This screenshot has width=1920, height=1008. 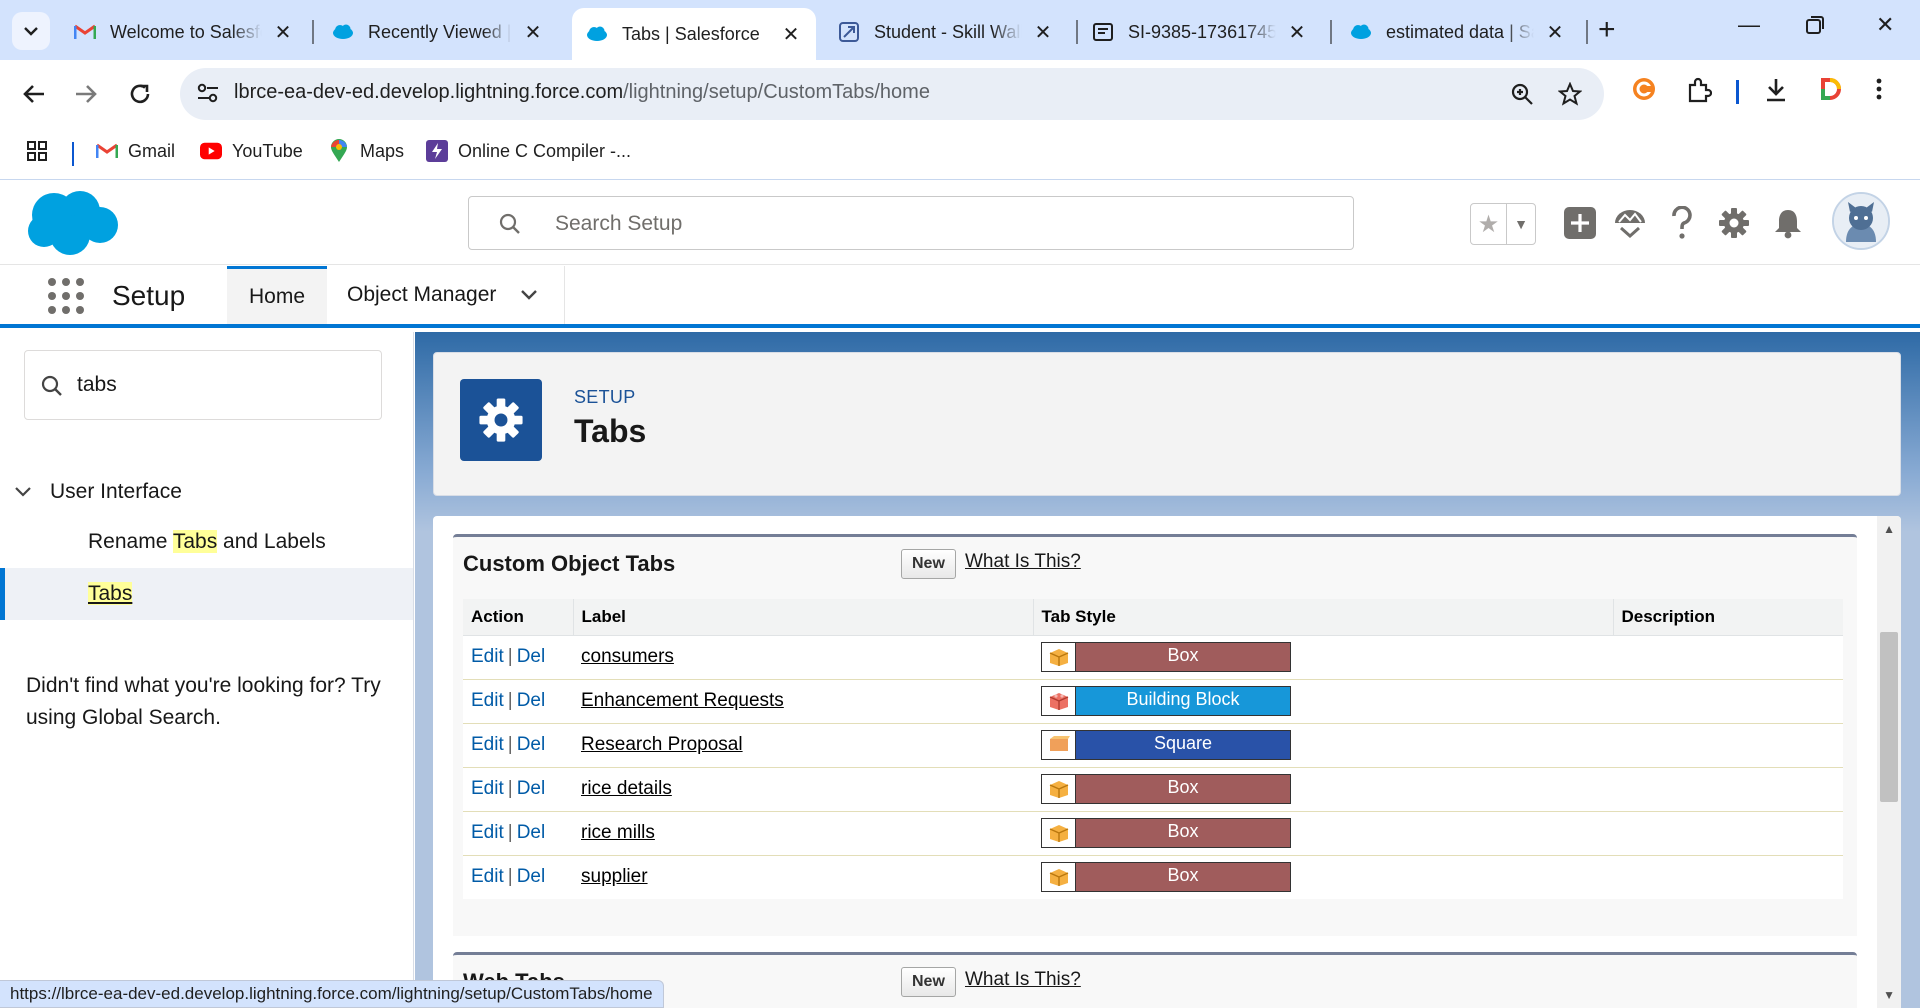 What do you see at coordinates (803, 789) in the screenshot?
I see `row-label-cell: rice details` at bounding box center [803, 789].